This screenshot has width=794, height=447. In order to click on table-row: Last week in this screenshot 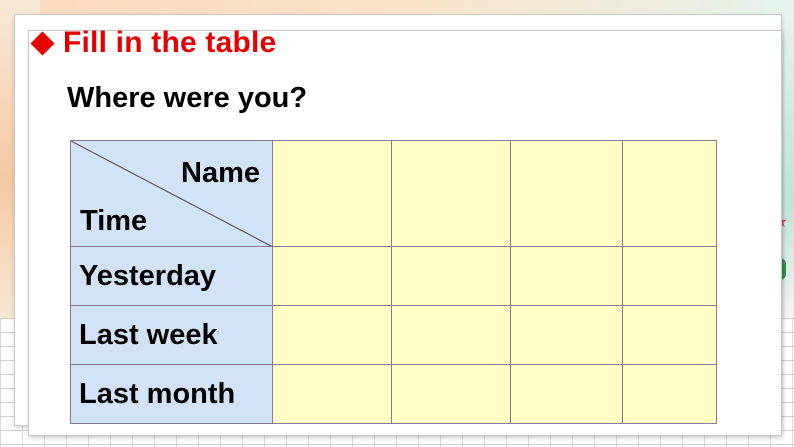, I will do `click(393, 335)`.